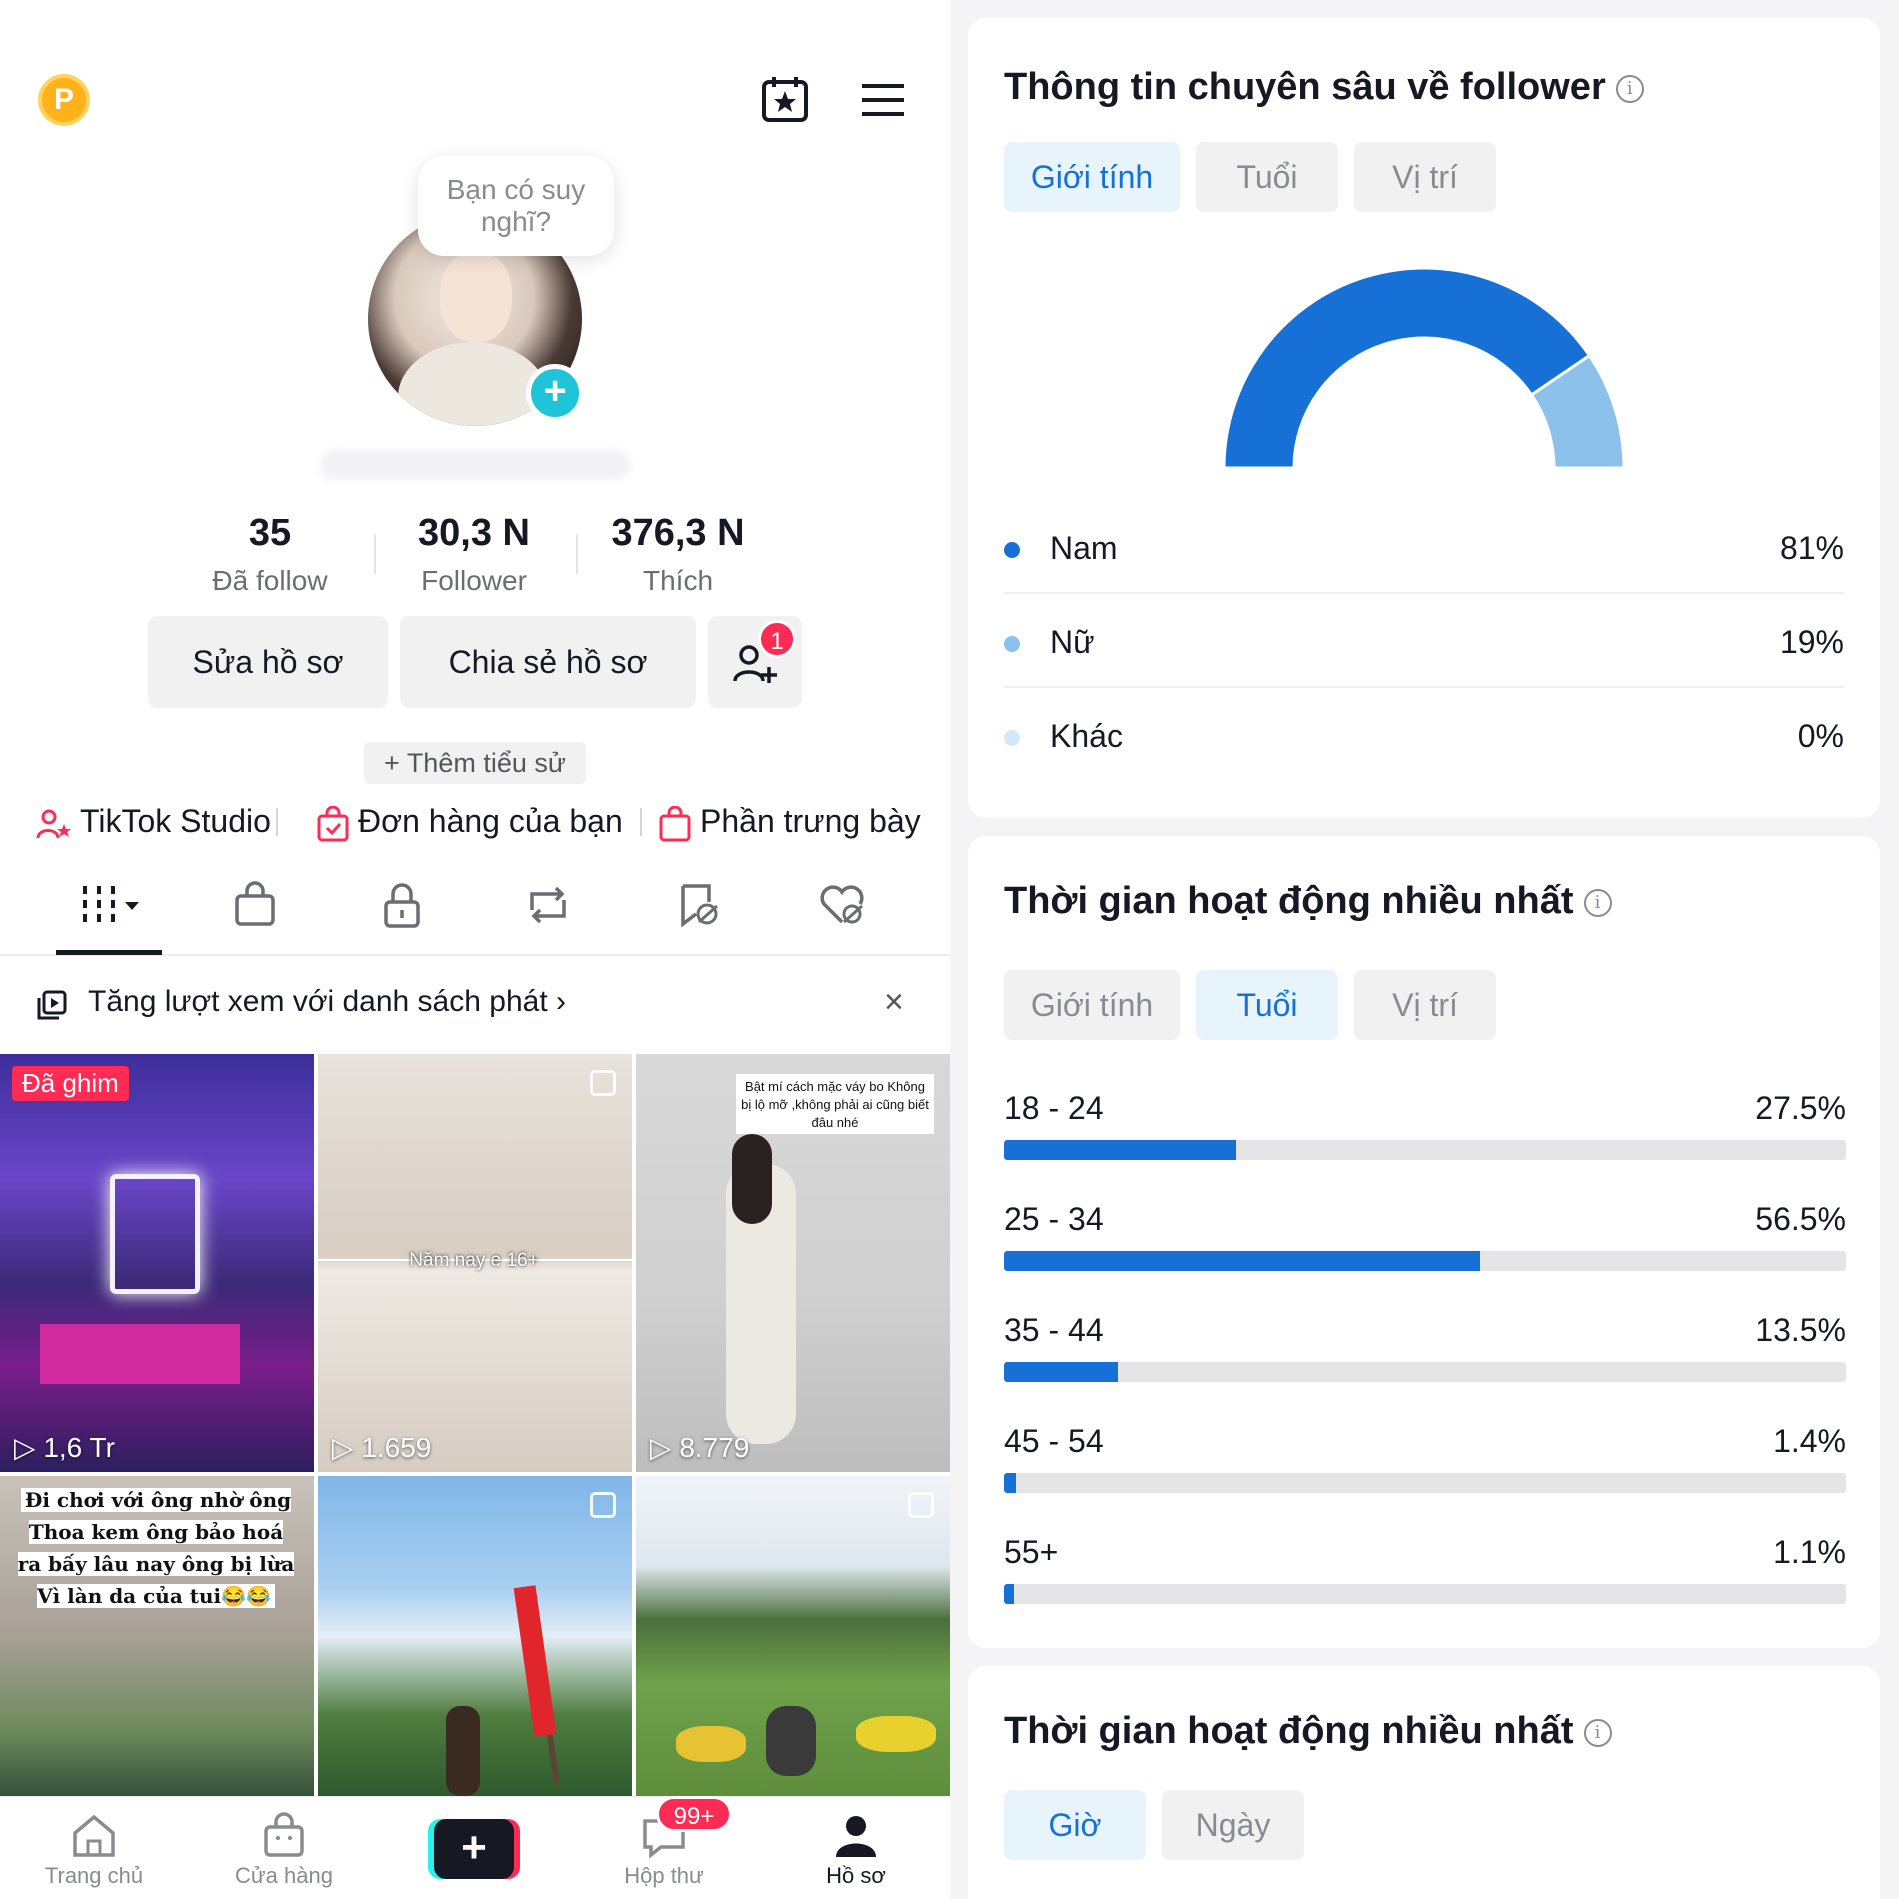 Image resolution: width=1899 pixels, height=1899 pixels. What do you see at coordinates (475, 465) in the screenshot?
I see `username-blurred` at bounding box center [475, 465].